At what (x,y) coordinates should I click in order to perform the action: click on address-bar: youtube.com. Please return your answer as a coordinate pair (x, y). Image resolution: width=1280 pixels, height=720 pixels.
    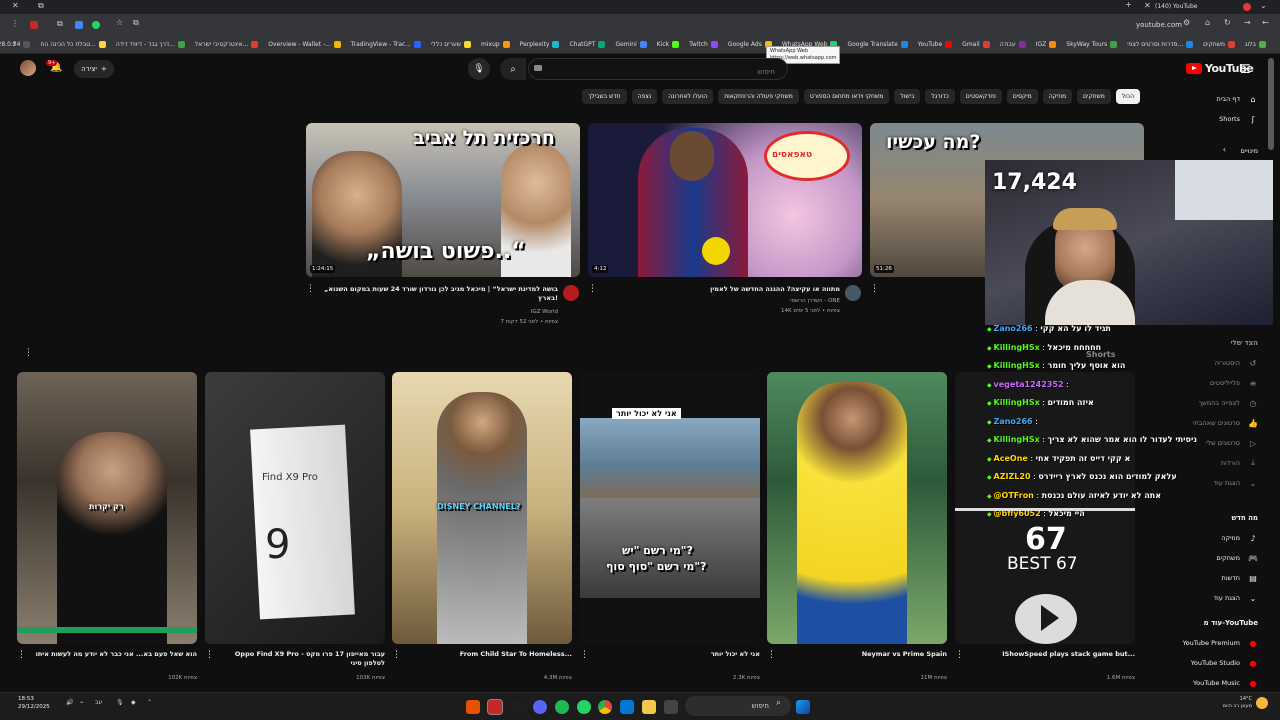
    Looking at the image, I should click on (1159, 25).